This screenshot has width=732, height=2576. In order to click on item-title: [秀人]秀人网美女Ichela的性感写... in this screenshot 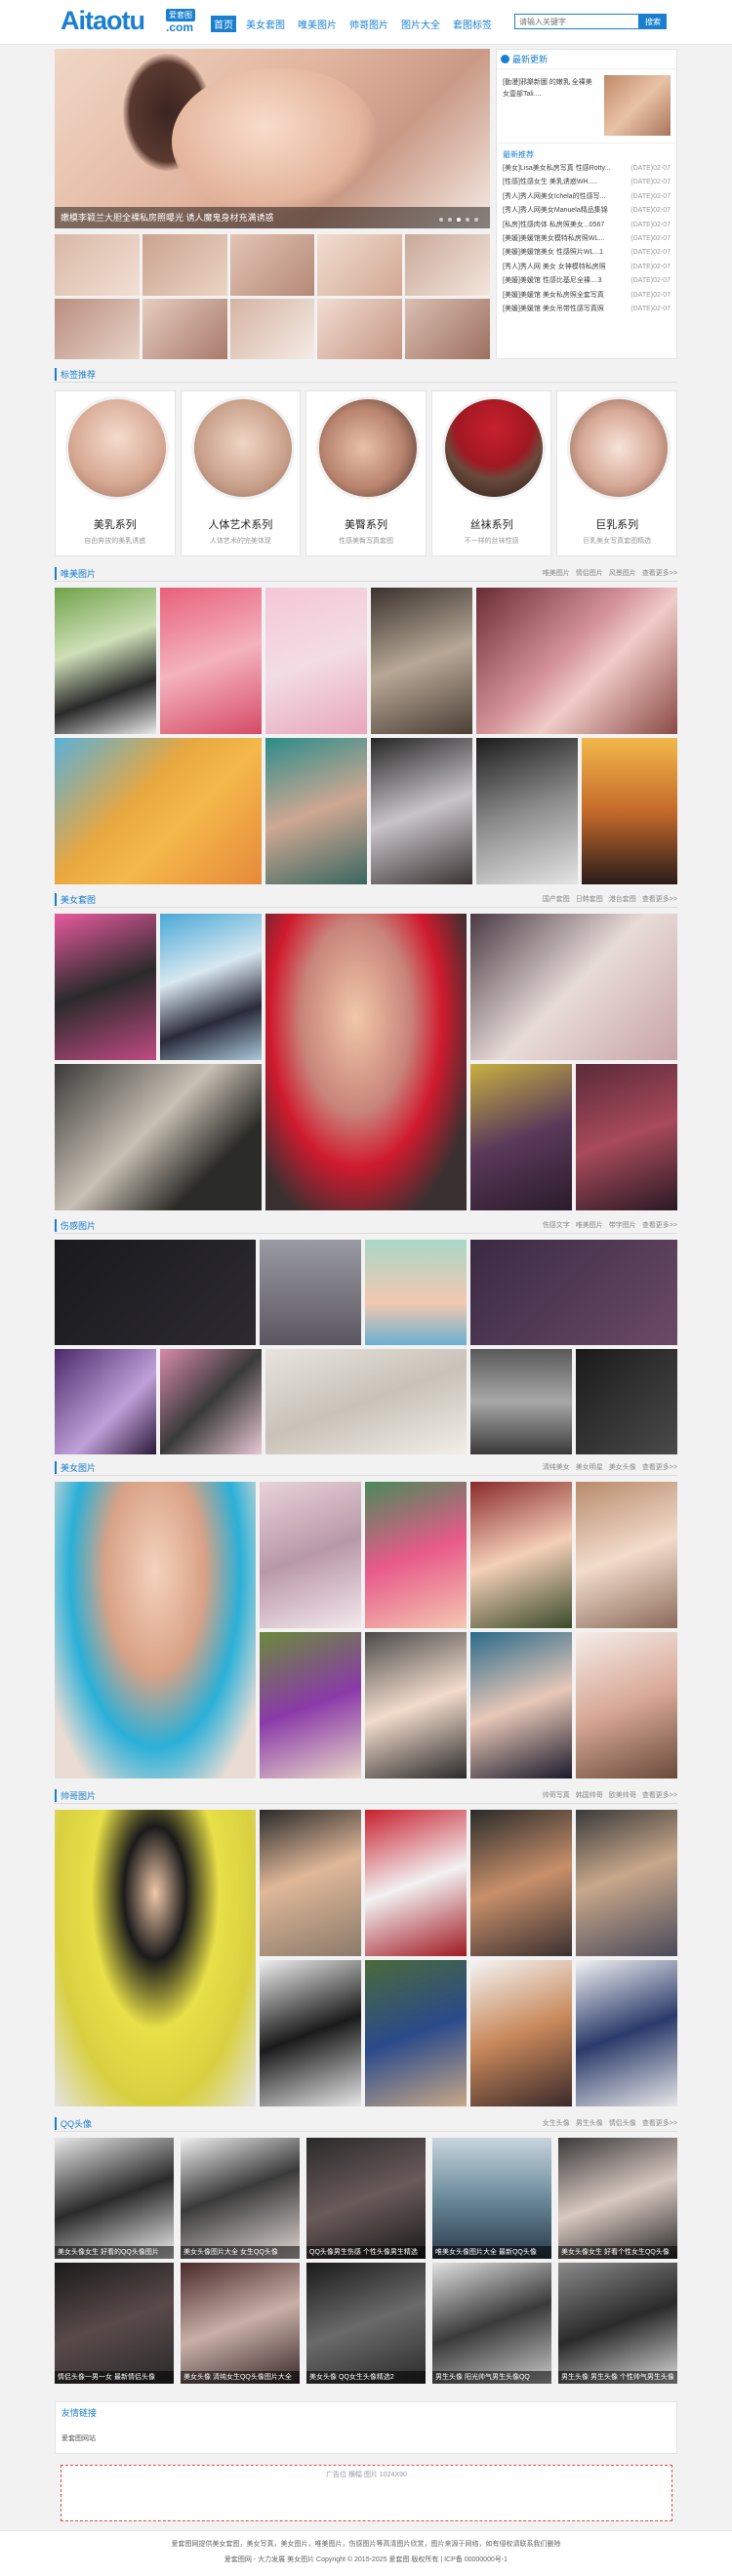, I will do `click(560, 197)`.